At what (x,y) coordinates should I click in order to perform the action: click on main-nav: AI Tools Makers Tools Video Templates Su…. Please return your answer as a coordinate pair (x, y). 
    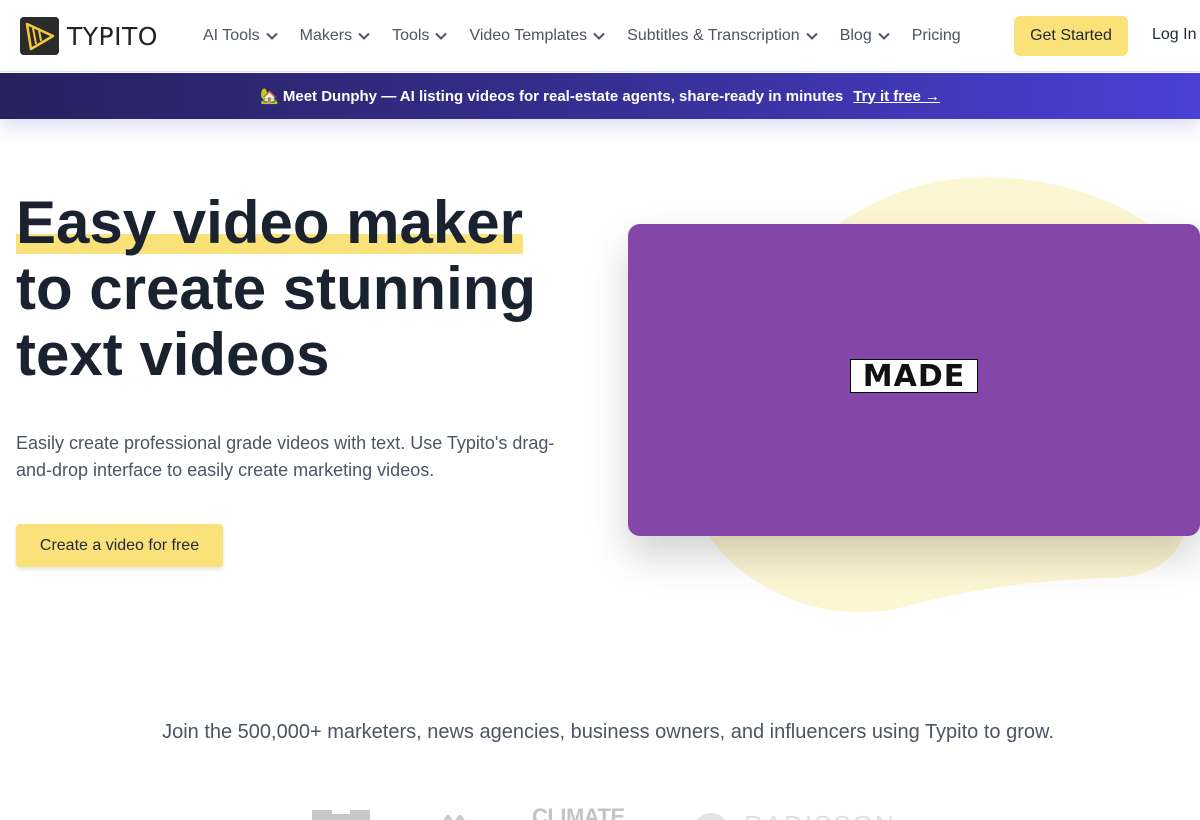
    Looking at the image, I should click on (593, 36).